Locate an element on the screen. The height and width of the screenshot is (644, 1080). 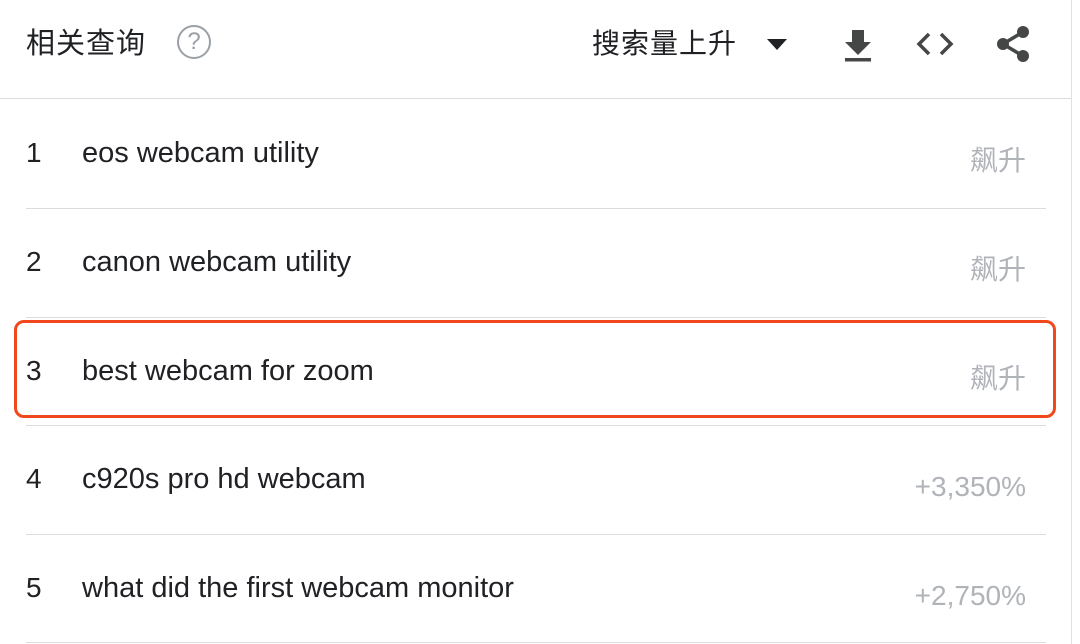
sort-dropdown: 搜索量上升 is located at coordinates (690, 44).